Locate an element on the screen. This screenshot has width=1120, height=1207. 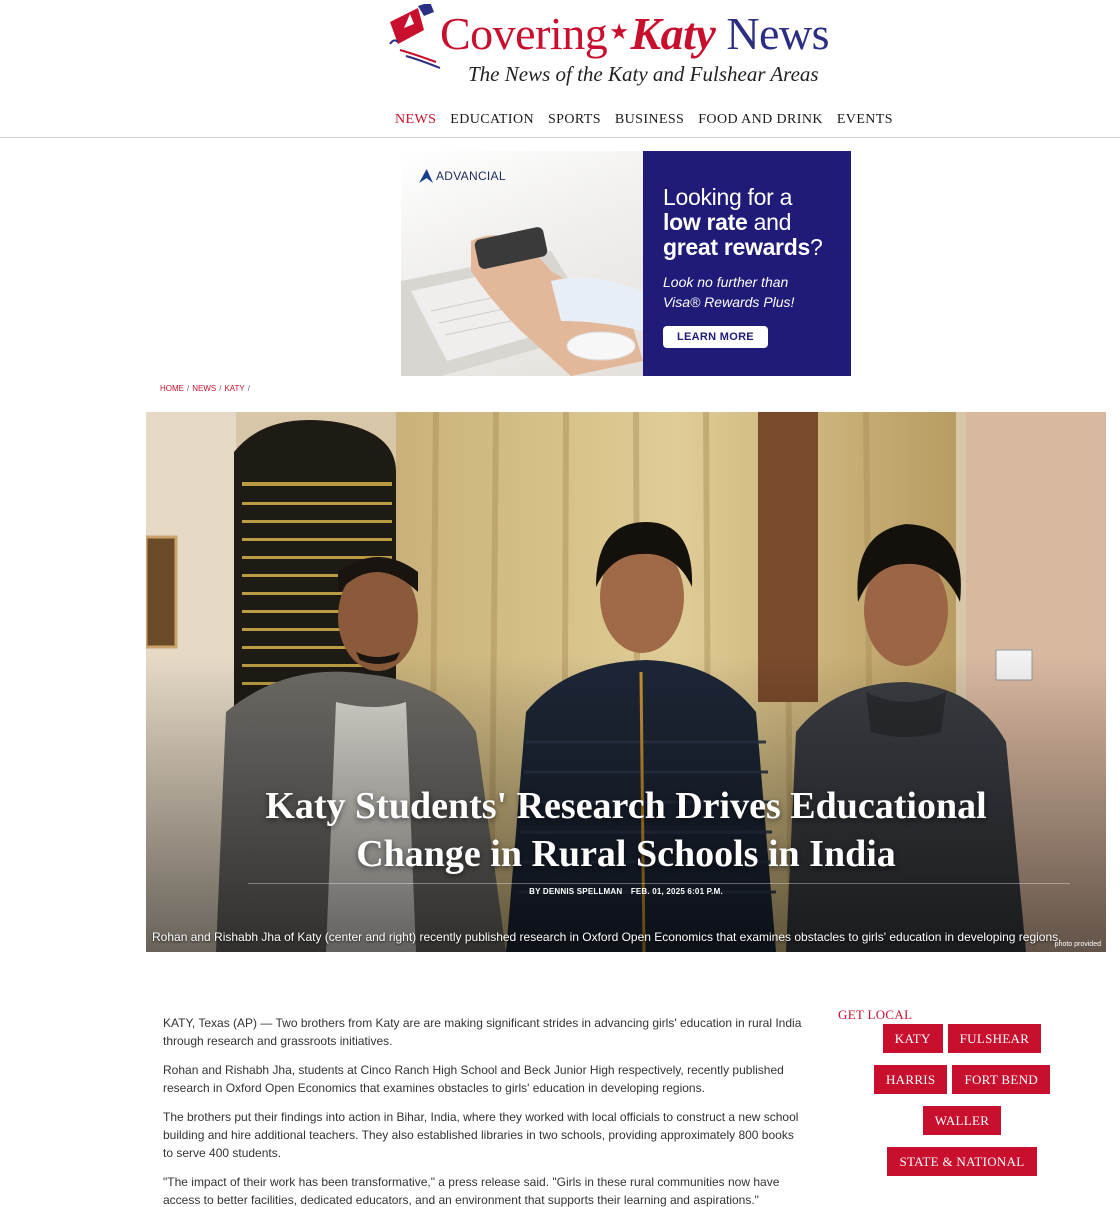
breadcrumb: HOME / NEWS / KATY / is located at coordinates (205, 388).